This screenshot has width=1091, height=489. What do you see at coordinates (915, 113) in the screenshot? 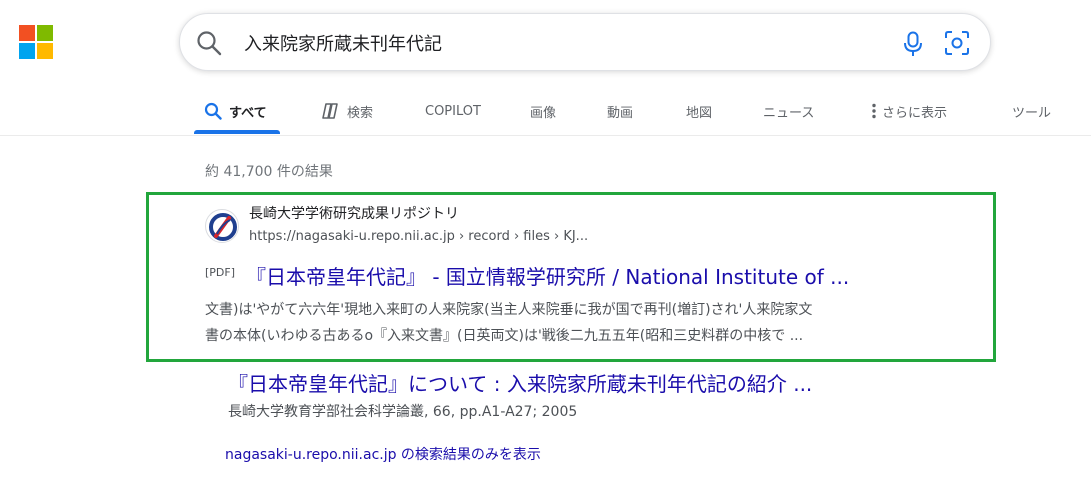
I see `tab-label: さらに表示` at bounding box center [915, 113].